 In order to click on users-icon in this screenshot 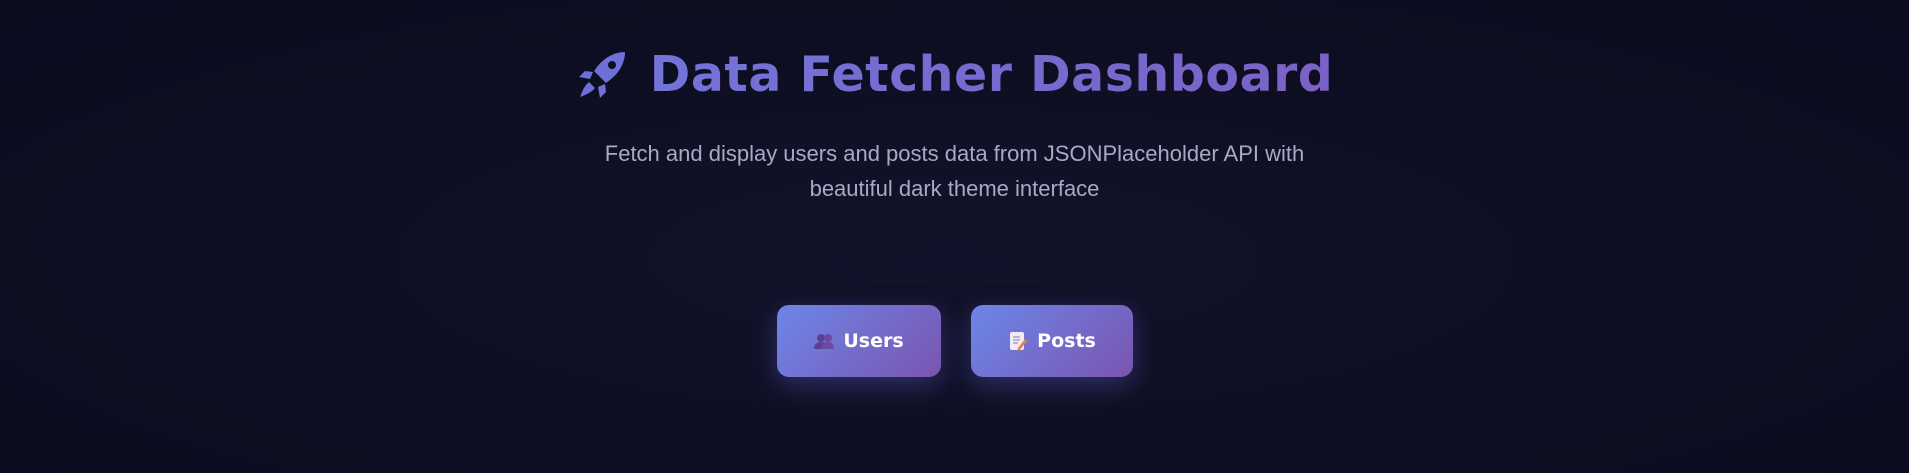, I will do `click(824, 341)`.